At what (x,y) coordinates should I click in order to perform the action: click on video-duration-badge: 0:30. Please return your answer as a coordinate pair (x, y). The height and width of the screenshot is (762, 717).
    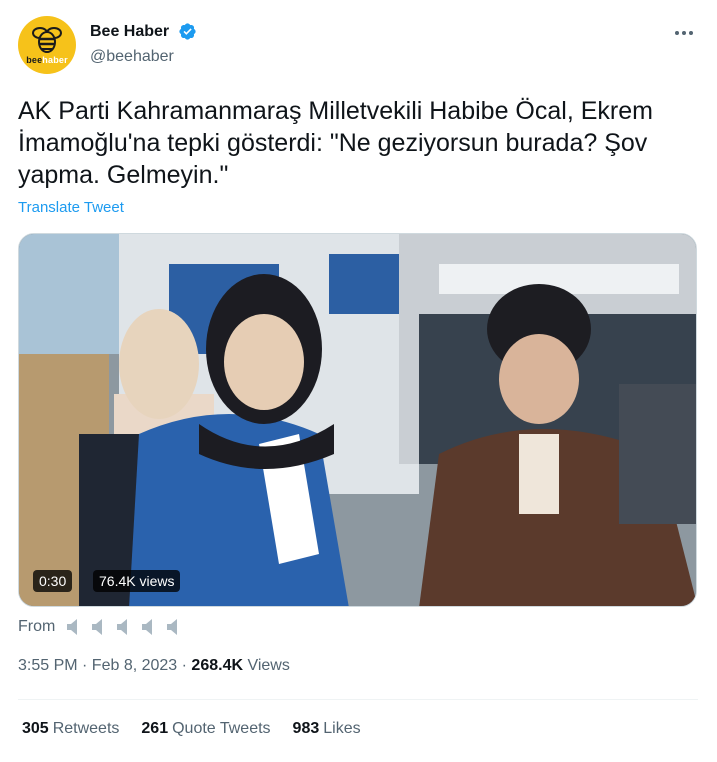
    Looking at the image, I should click on (53, 581).